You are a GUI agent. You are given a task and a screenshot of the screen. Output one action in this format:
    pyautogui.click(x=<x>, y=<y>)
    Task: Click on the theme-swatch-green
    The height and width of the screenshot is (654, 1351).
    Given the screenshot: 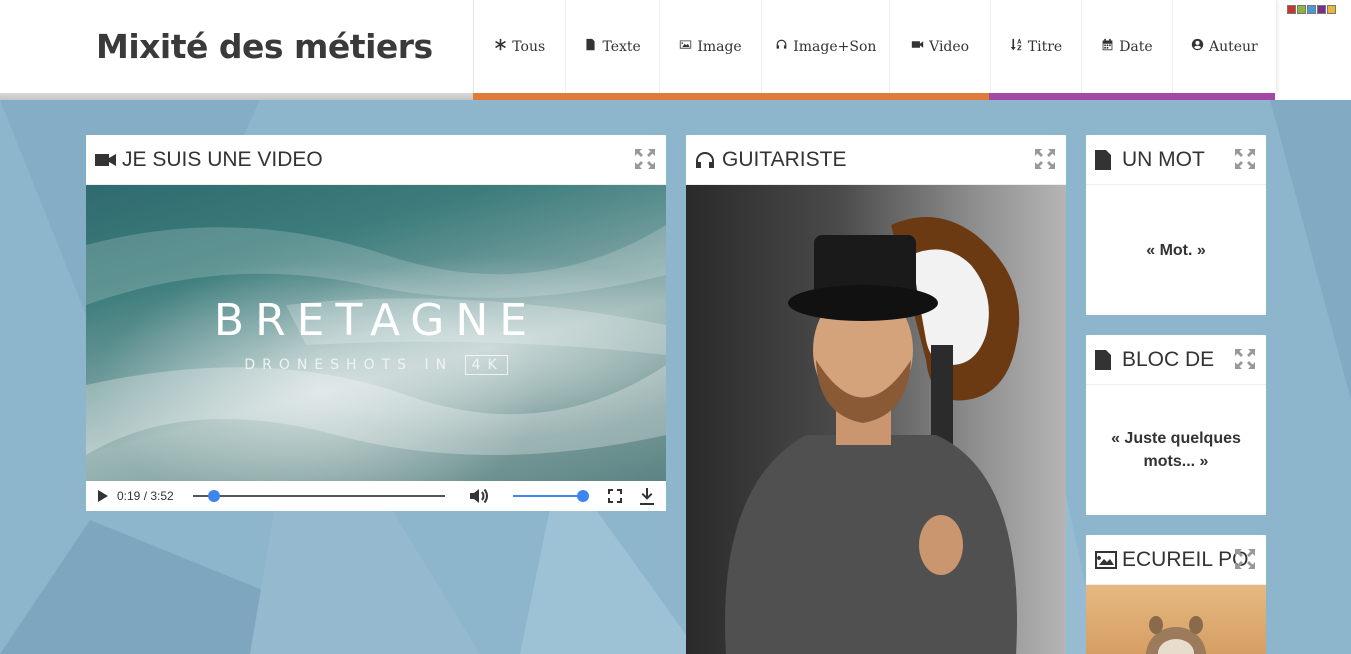 What is the action you would take?
    pyautogui.click(x=1301, y=9)
    